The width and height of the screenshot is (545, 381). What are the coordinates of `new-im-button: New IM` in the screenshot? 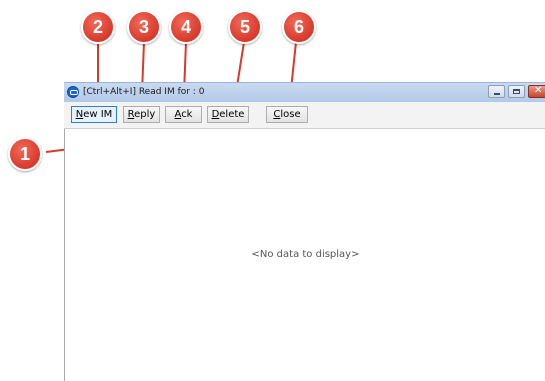 It's located at (94, 114).